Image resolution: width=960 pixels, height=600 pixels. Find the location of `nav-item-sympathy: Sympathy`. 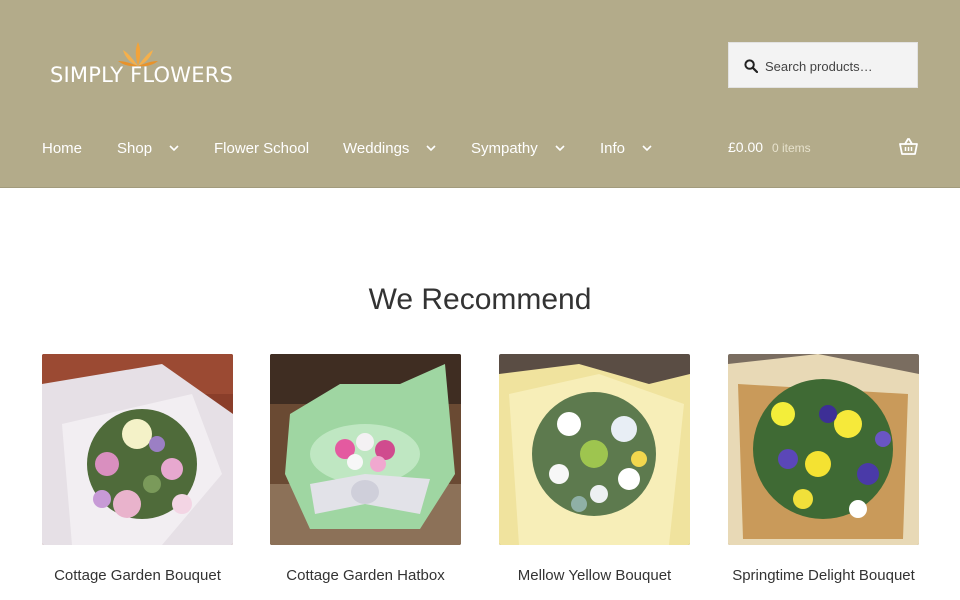

nav-item-sympathy: Sympathy is located at coordinates (518, 148).